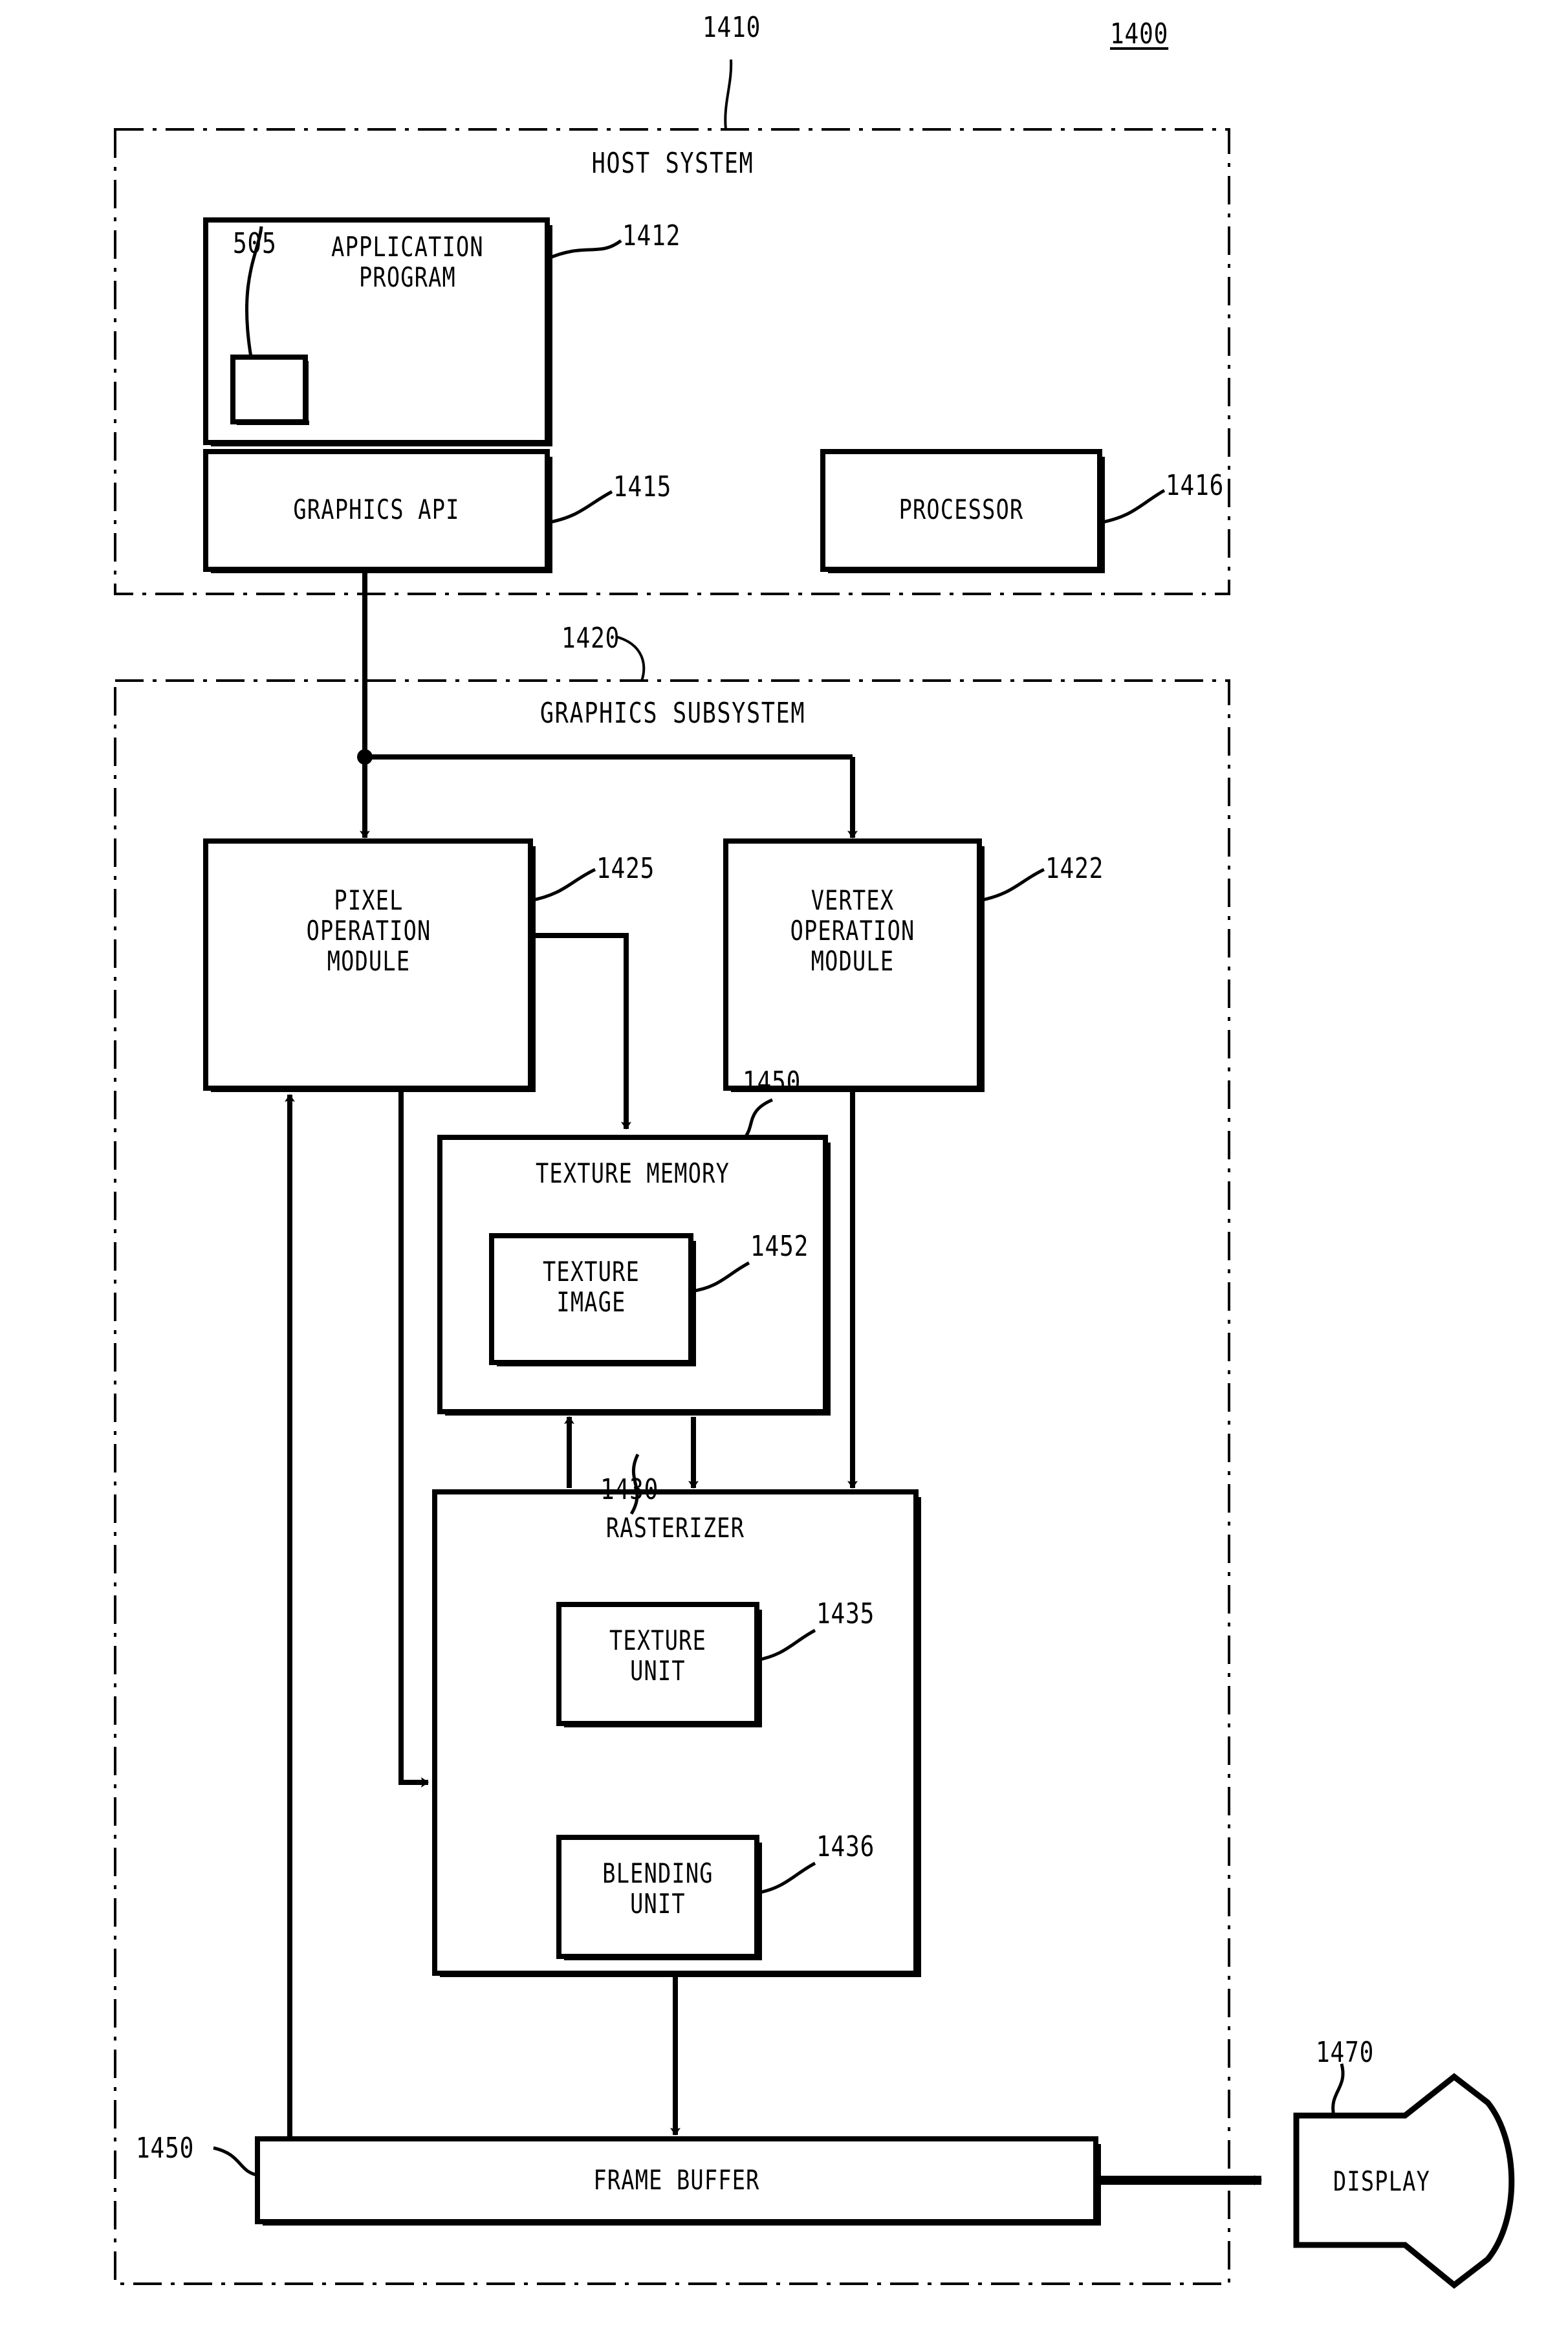 Image resolution: width=1568 pixels, height=2331 pixels. I want to click on texture-memory-ref: 1450, so click(772, 1082).